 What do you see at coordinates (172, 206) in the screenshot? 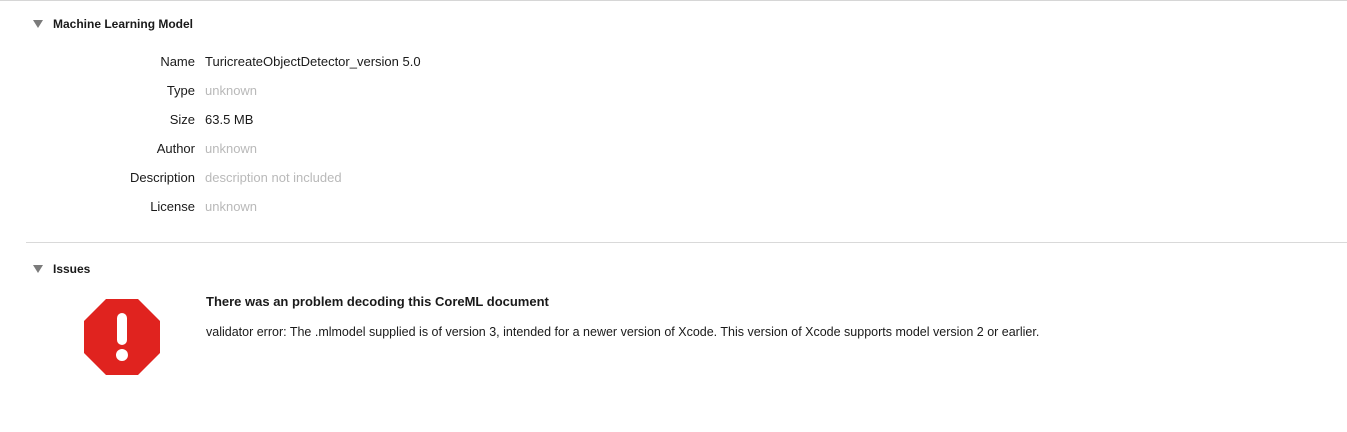
I see `property-label: License` at bounding box center [172, 206].